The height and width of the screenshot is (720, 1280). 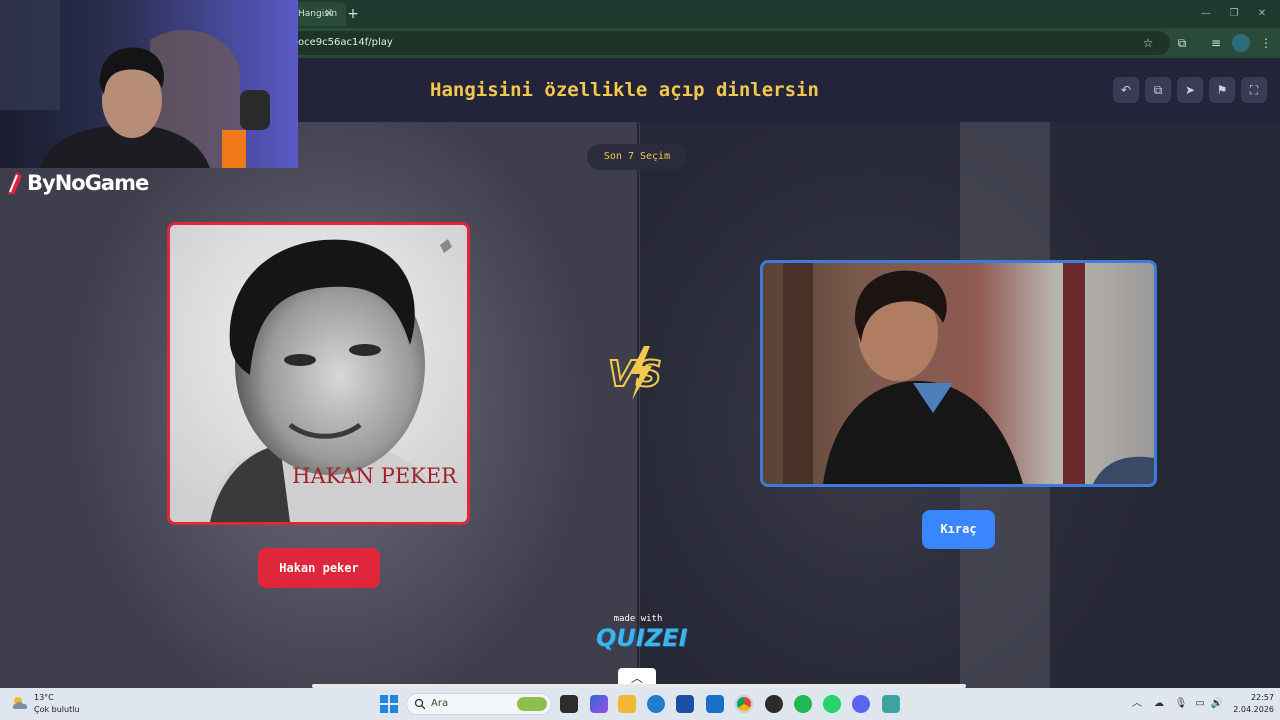 I want to click on edge-icon, so click(x=656, y=704).